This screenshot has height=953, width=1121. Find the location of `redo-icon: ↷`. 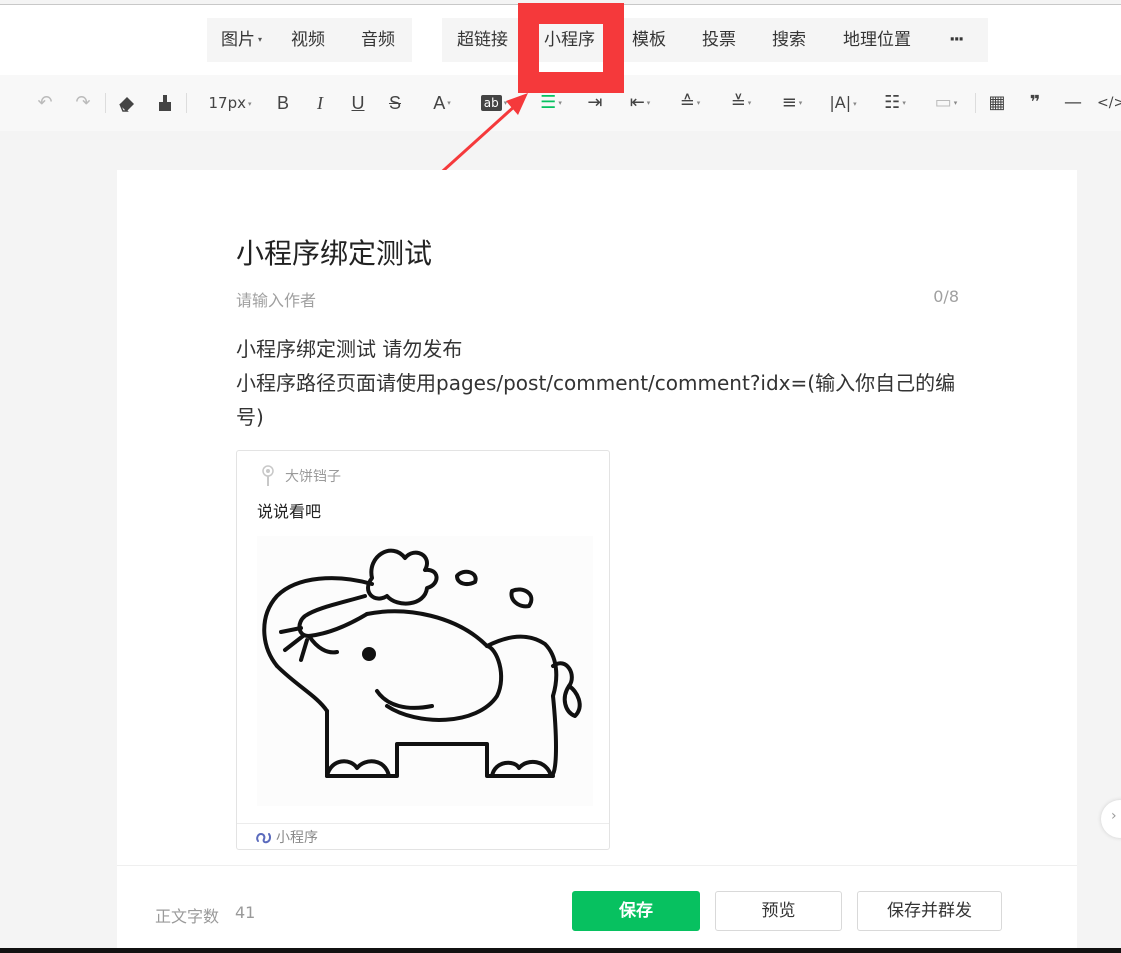

redo-icon: ↷ is located at coordinates (83, 103).